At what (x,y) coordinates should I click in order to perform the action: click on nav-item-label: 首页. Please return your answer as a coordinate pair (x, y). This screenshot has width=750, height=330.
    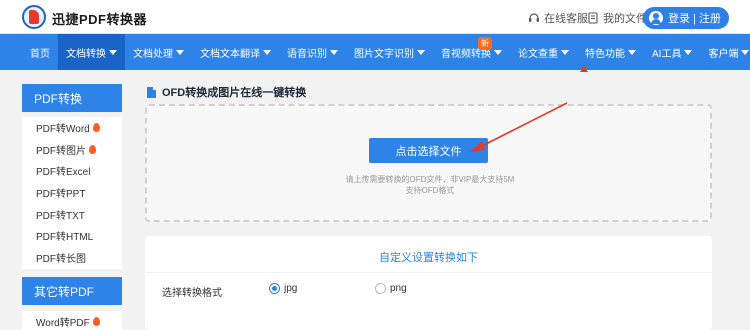
    Looking at the image, I should click on (40, 54).